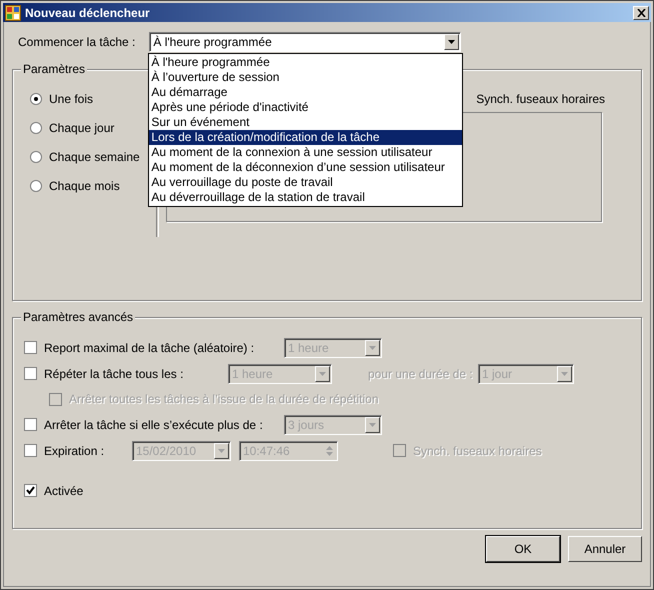  Describe the element at coordinates (305, 197) in the screenshot. I see `dropdown-option: Au déverrouillage de la station de travail` at that location.